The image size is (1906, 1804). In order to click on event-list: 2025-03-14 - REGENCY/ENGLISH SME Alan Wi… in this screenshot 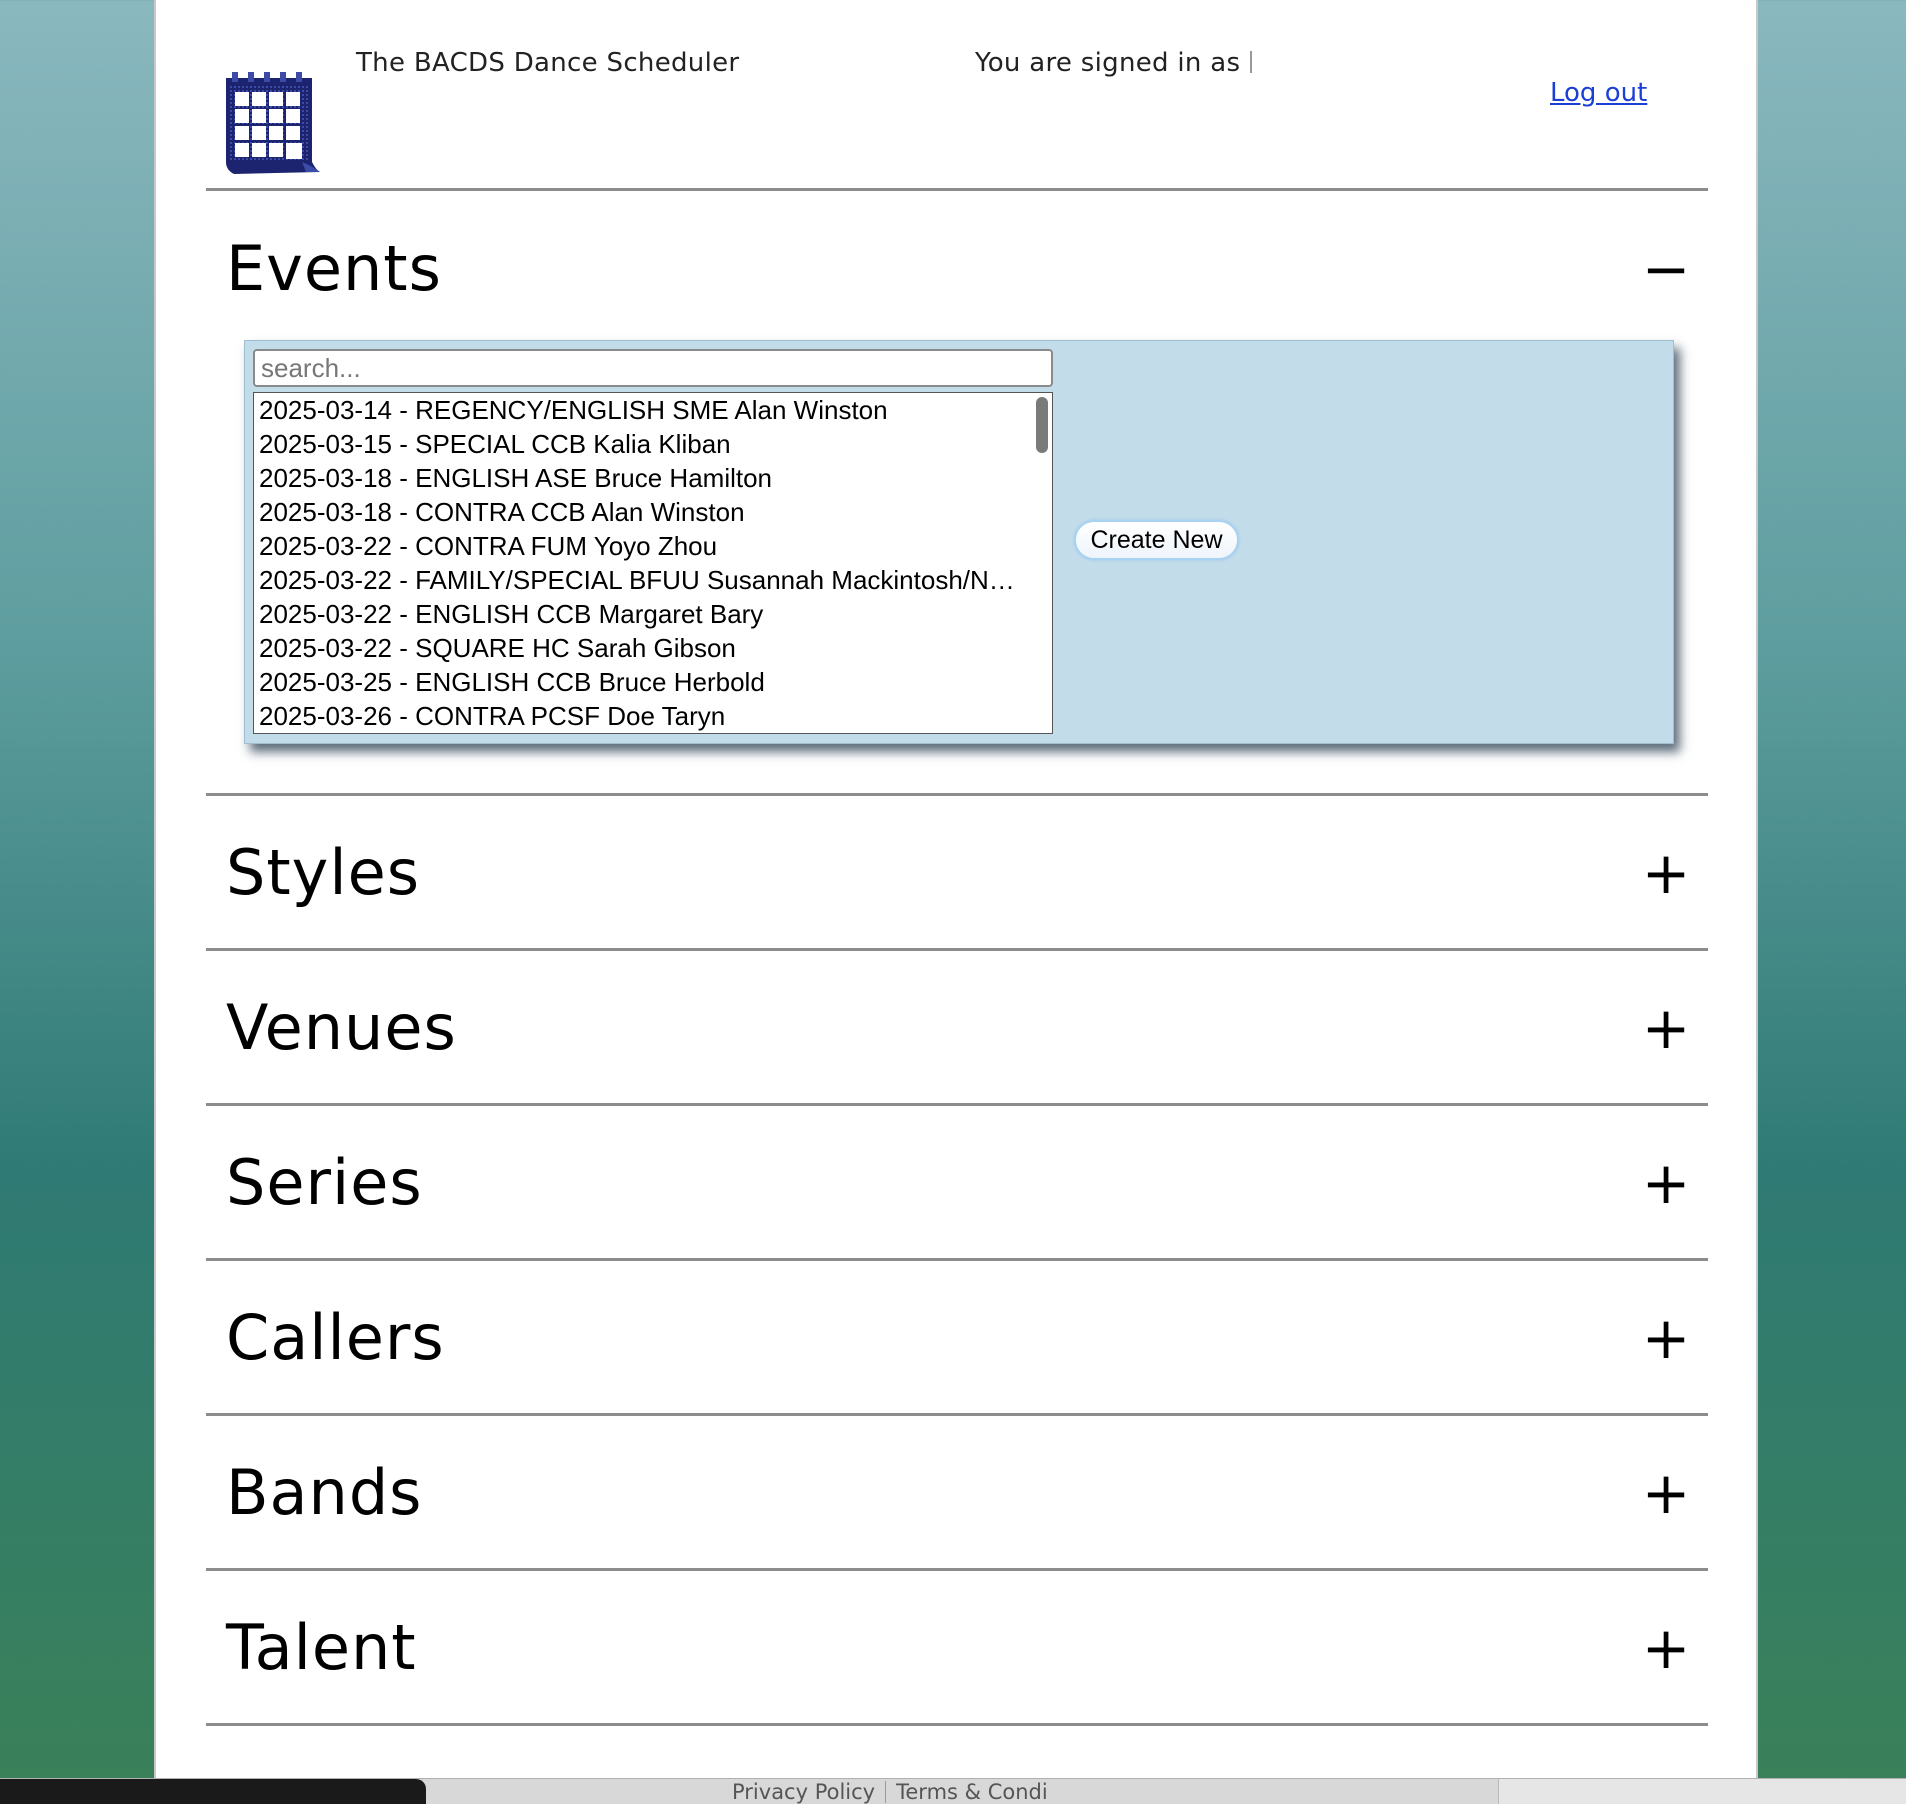, I will do `click(653, 563)`.